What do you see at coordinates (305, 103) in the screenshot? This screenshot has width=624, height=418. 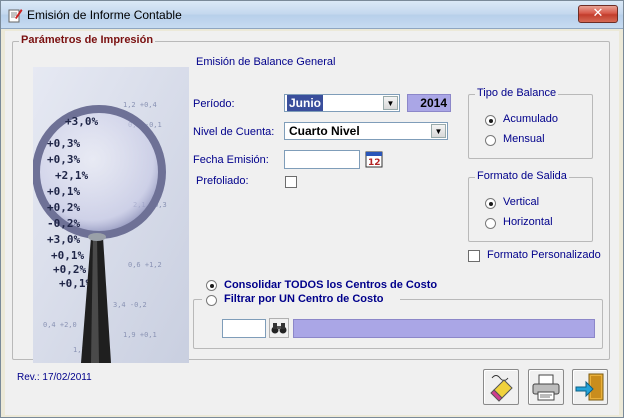 I see `periodo-value: Junio` at bounding box center [305, 103].